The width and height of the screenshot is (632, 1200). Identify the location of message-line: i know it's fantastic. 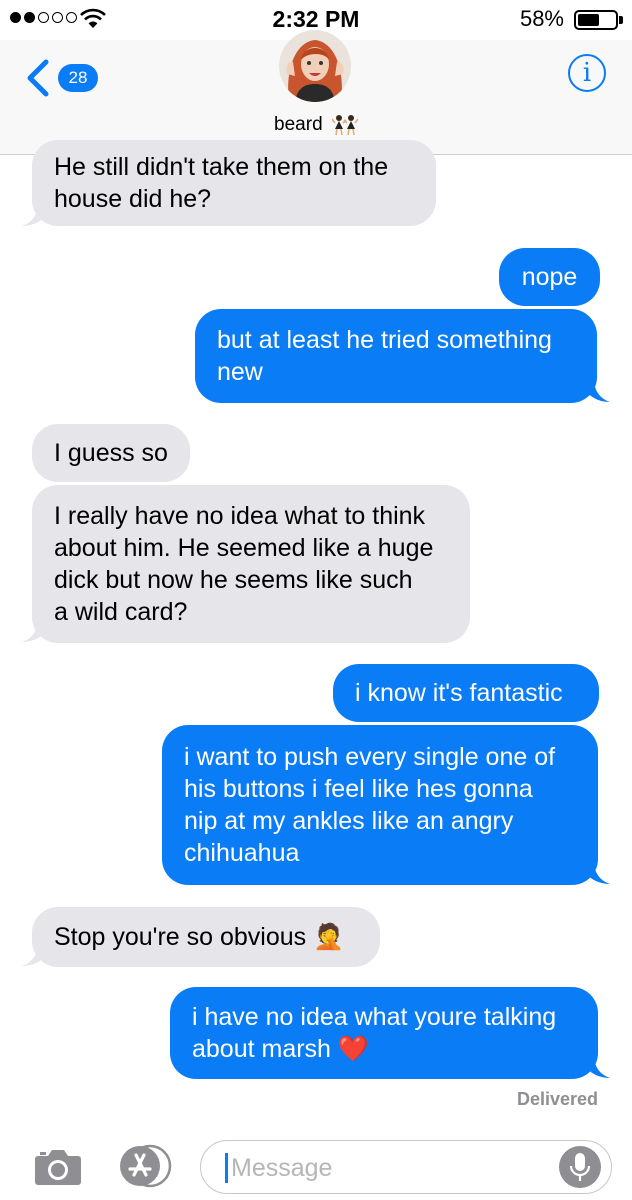
(459, 693).